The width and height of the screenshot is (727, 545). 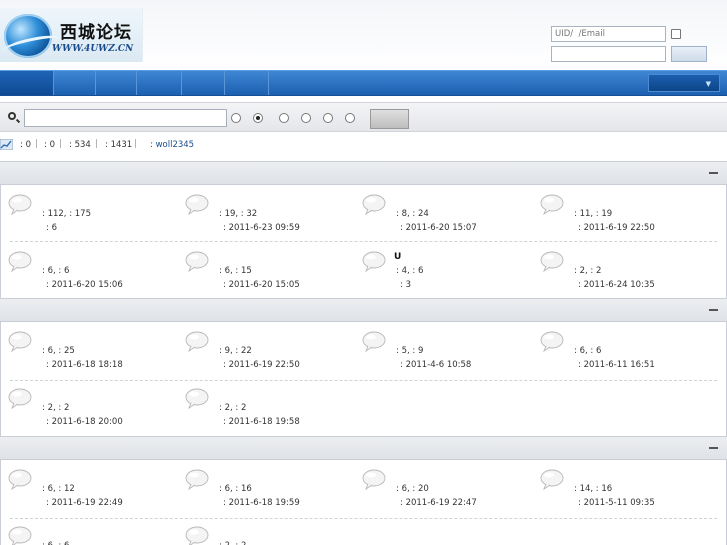 I want to click on forum-title: U, so click(x=397, y=257).